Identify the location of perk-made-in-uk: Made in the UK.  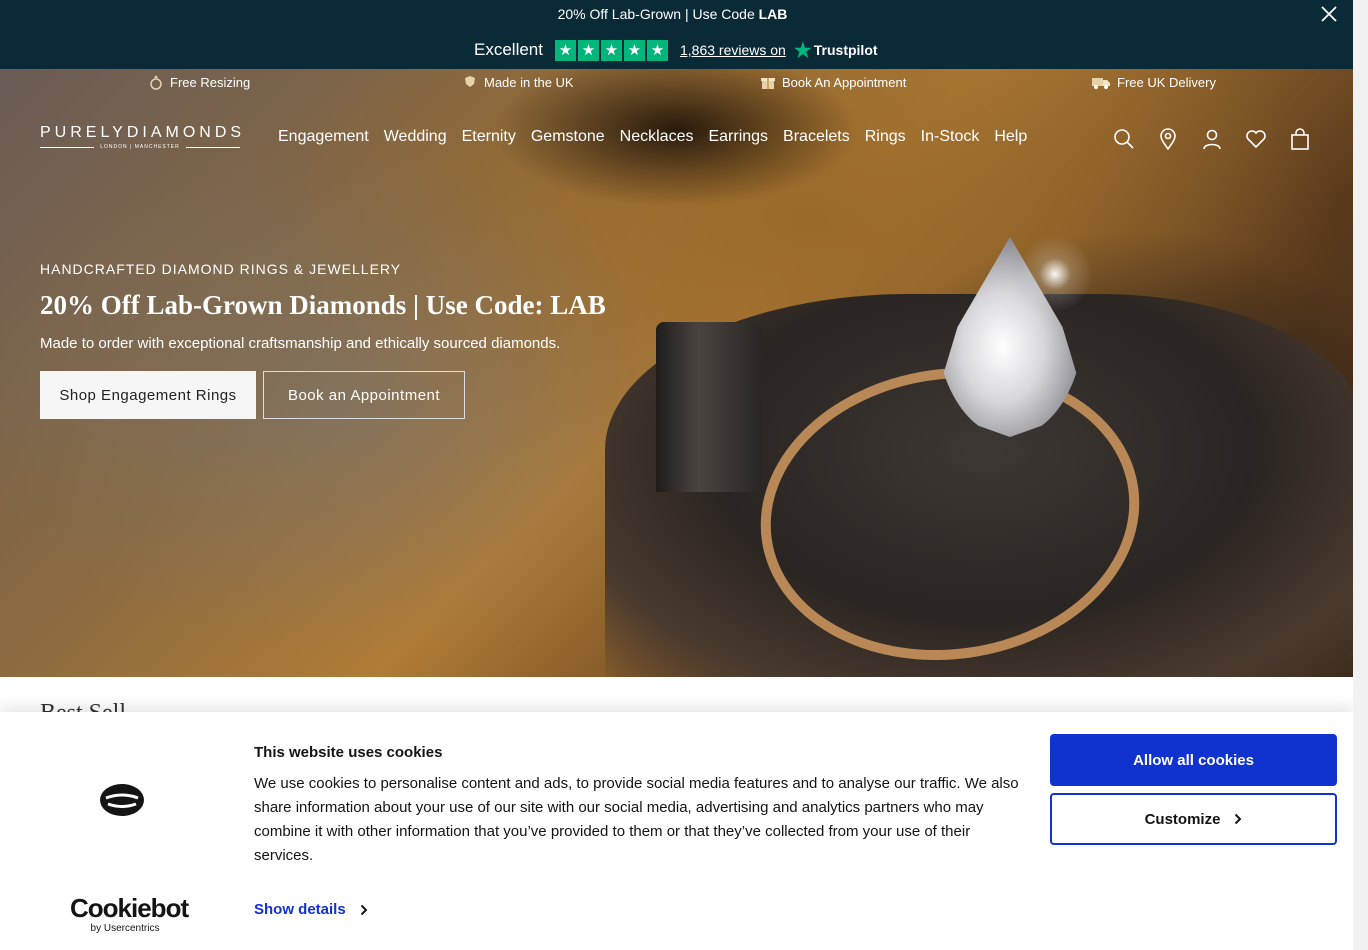
(518, 82).